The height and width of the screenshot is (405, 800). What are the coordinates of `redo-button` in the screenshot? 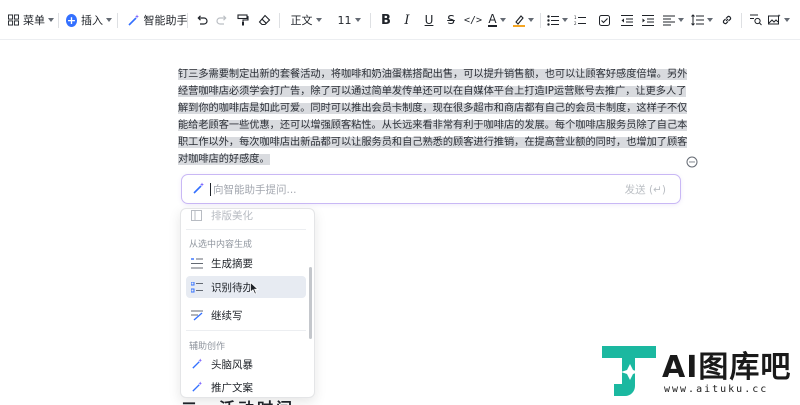 It's located at (222, 20).